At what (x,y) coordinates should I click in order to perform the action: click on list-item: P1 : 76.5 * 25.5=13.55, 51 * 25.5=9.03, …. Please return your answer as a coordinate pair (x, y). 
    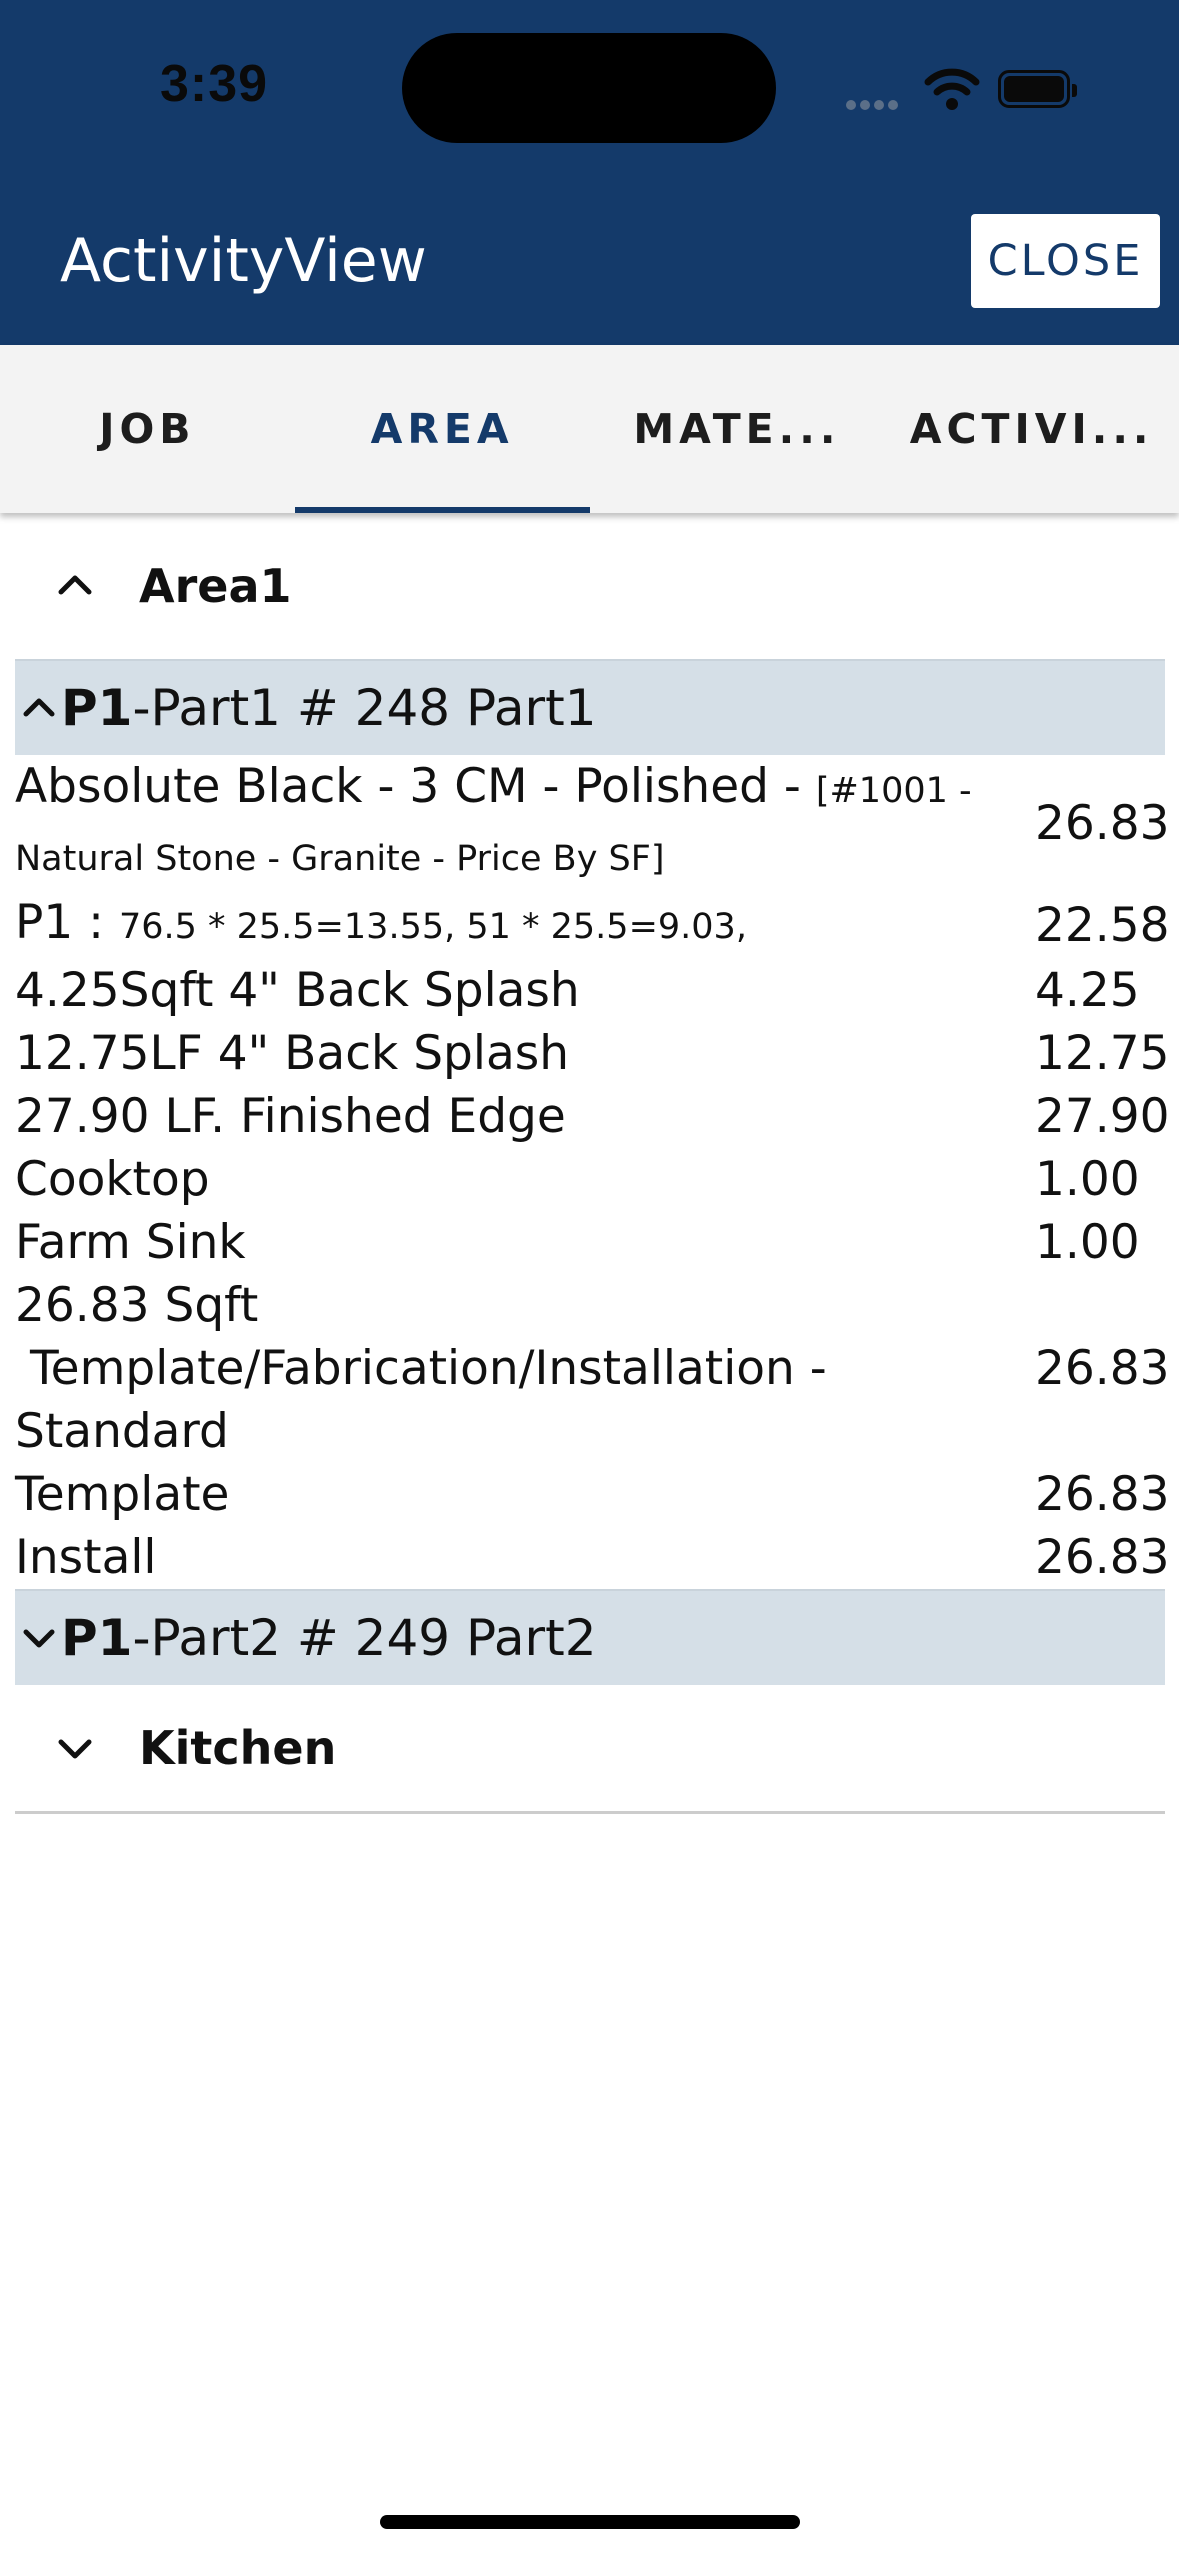
    Looking at the image, I should click on (592, 925).